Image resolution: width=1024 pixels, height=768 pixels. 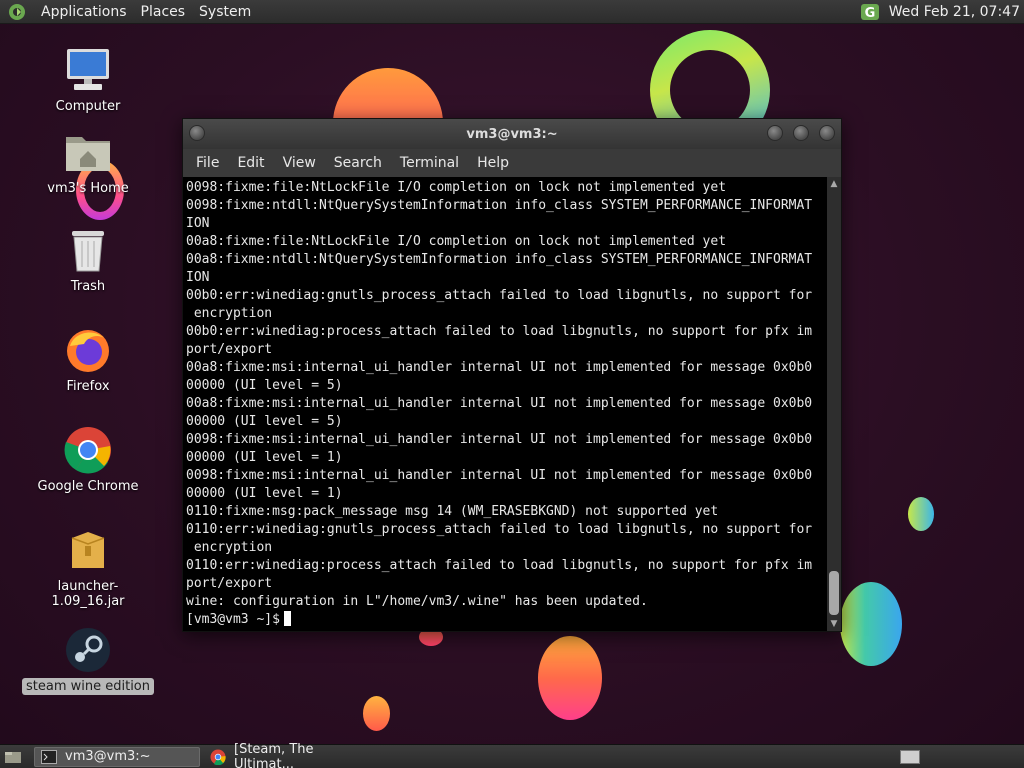 What do you see at coordinates (570, 678) in the screenshot?
I see `decor-orange-blob-bottom` at bounding box center [570, 678].